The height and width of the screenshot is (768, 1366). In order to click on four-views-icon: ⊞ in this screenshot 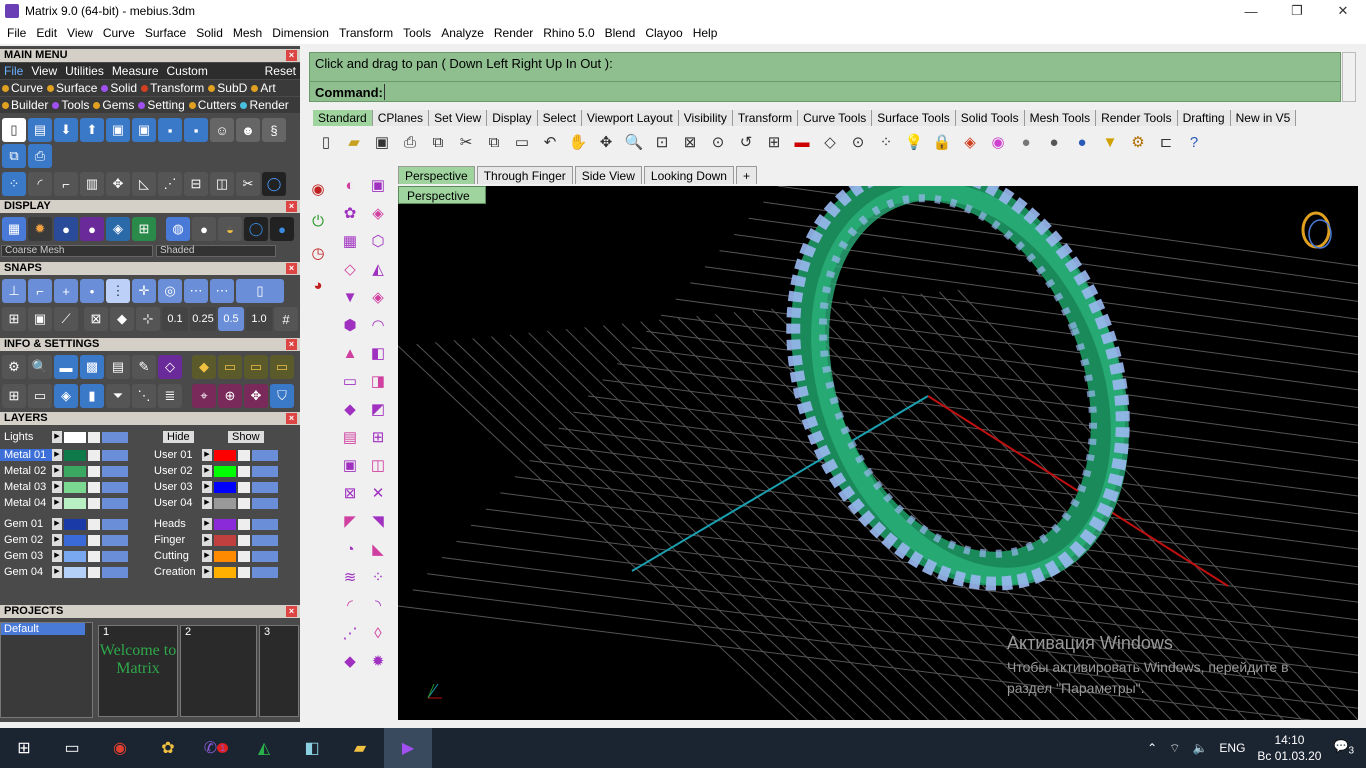, I will do `click(774, 142)`.